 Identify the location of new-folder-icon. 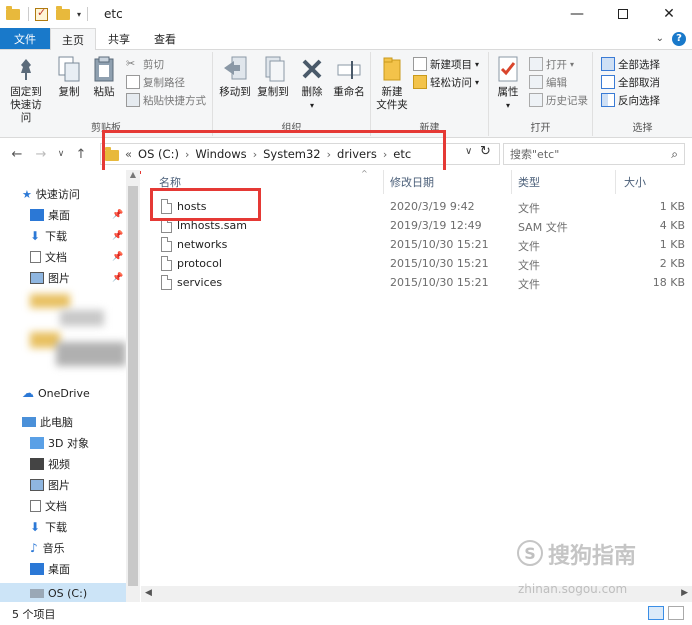
(392, 69).